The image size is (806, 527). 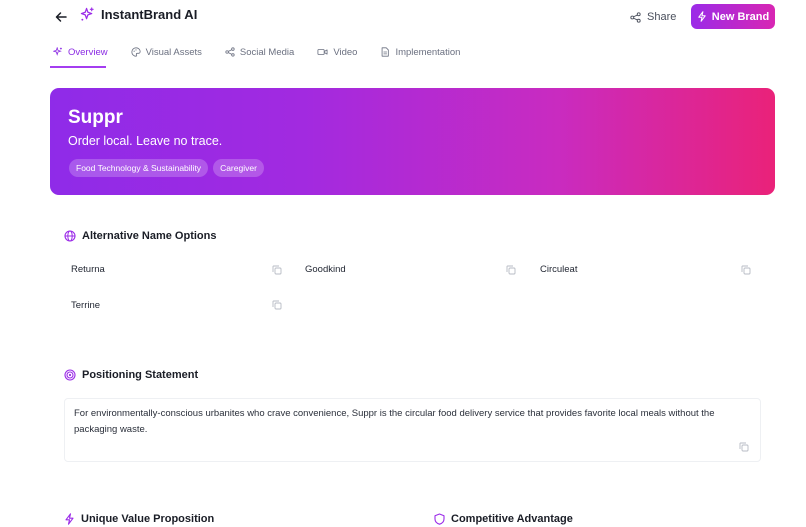 What do you see at coordinates (512, 519) in the screenshot?
I see `section-title: Competitive Advantage` at bounding box center [512, 519].